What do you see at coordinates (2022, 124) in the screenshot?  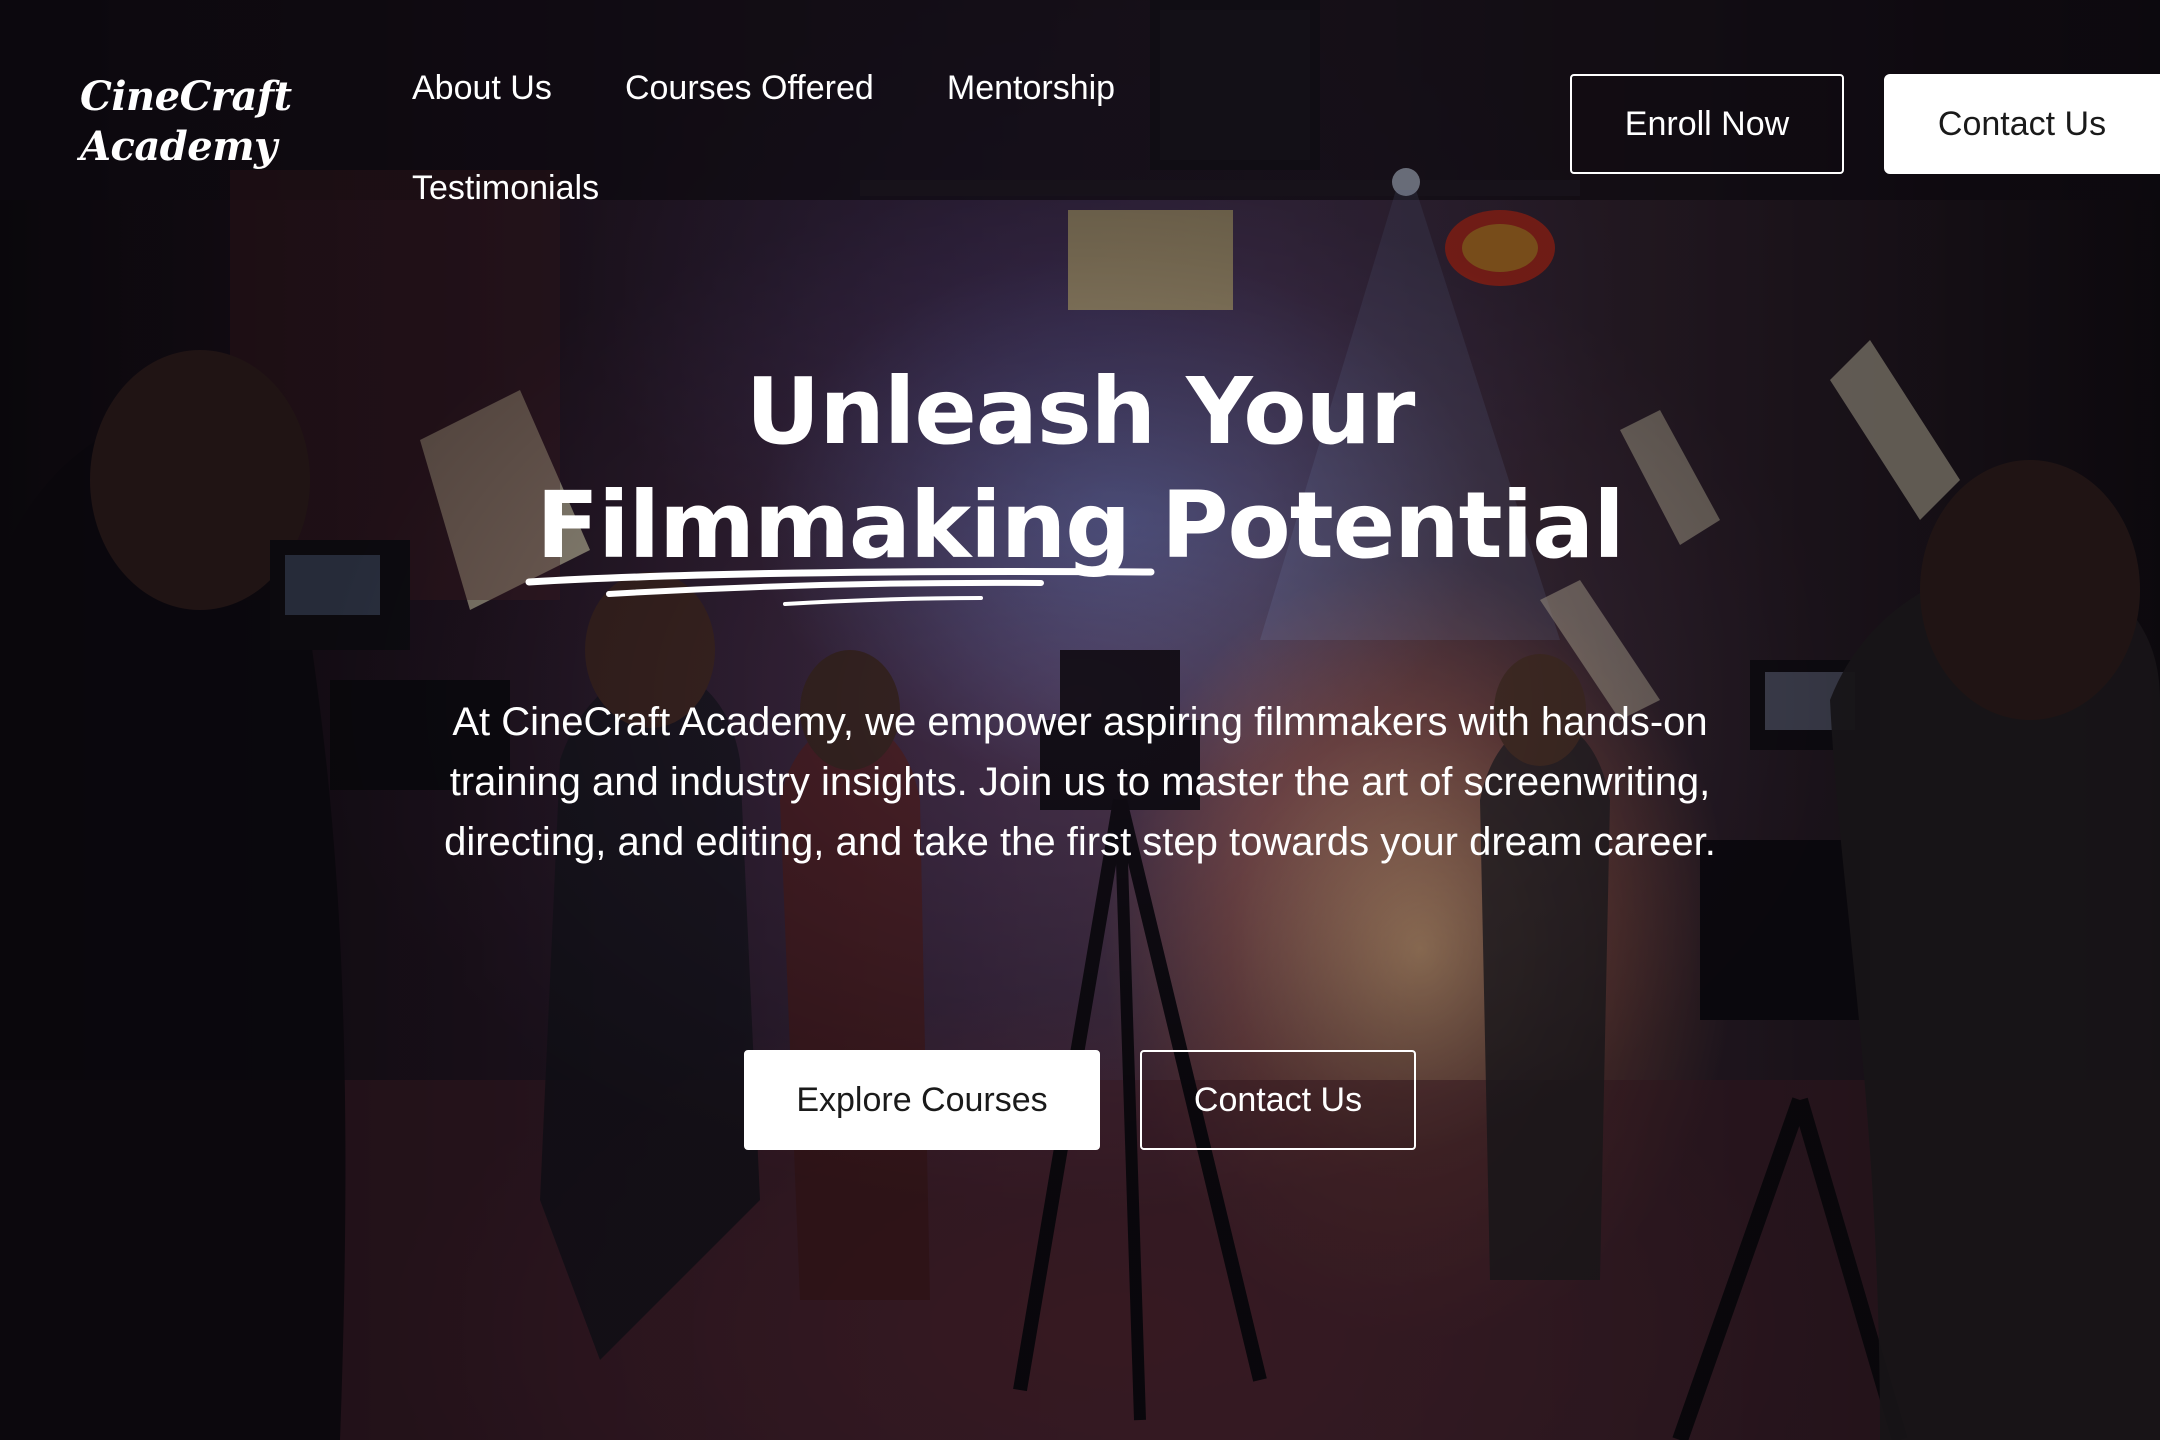 I see `header-contact-us-button: Contact Us` at bounding box center [2022, 124].